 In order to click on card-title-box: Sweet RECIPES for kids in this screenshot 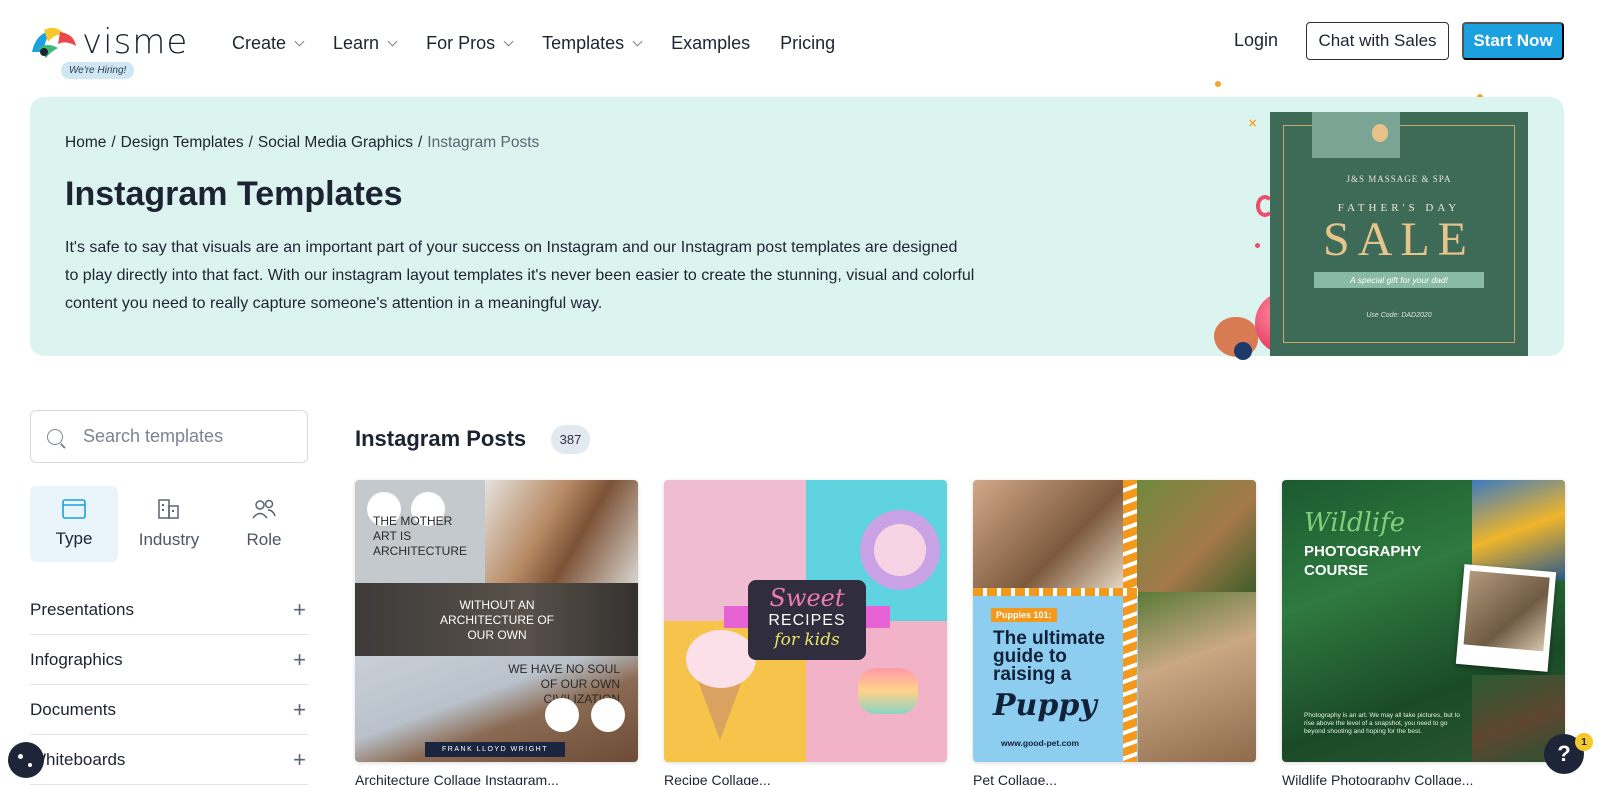, I will do `click(807, 620)`.